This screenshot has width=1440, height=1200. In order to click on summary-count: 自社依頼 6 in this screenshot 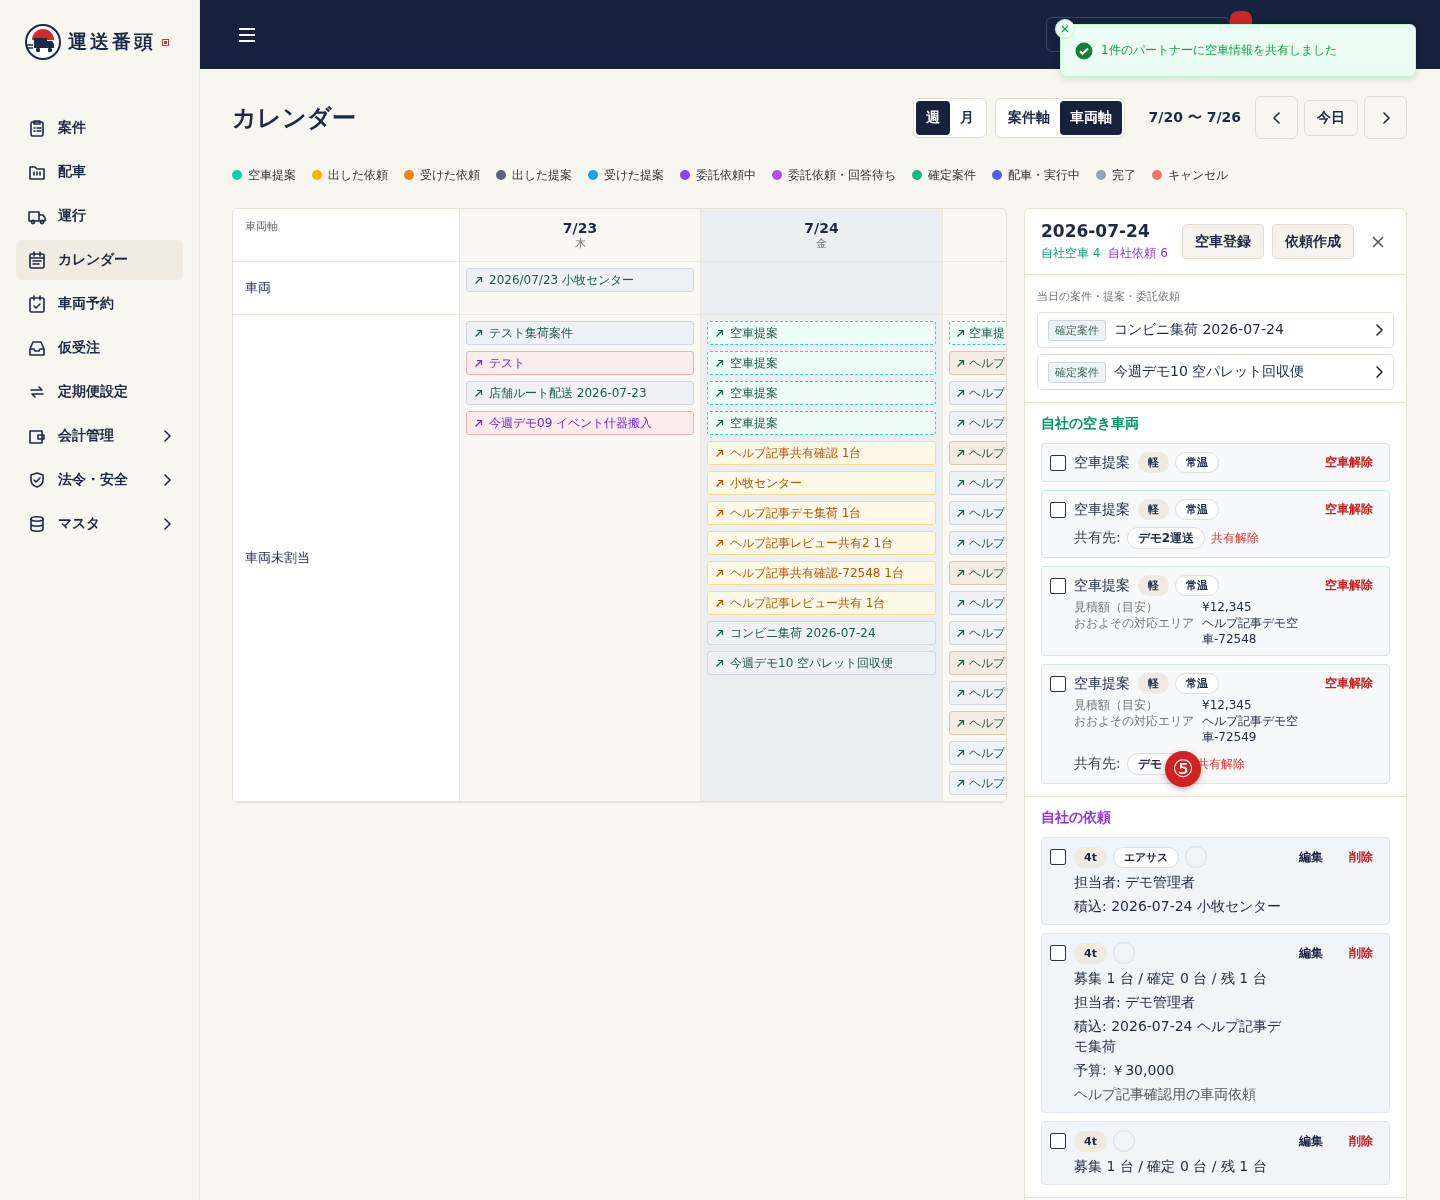, I will do `click(1138, 253)`.